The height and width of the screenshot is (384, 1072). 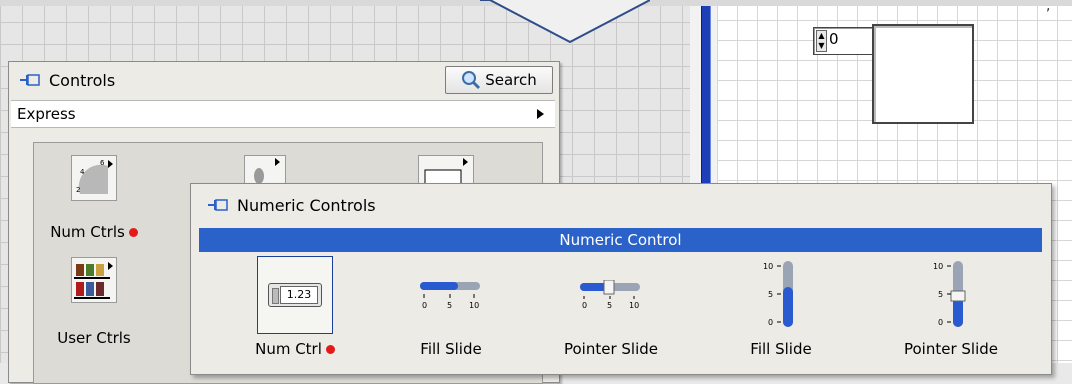 I want to click on numeric-palette-title: Numeric Controls, so click(x=306, y=205).